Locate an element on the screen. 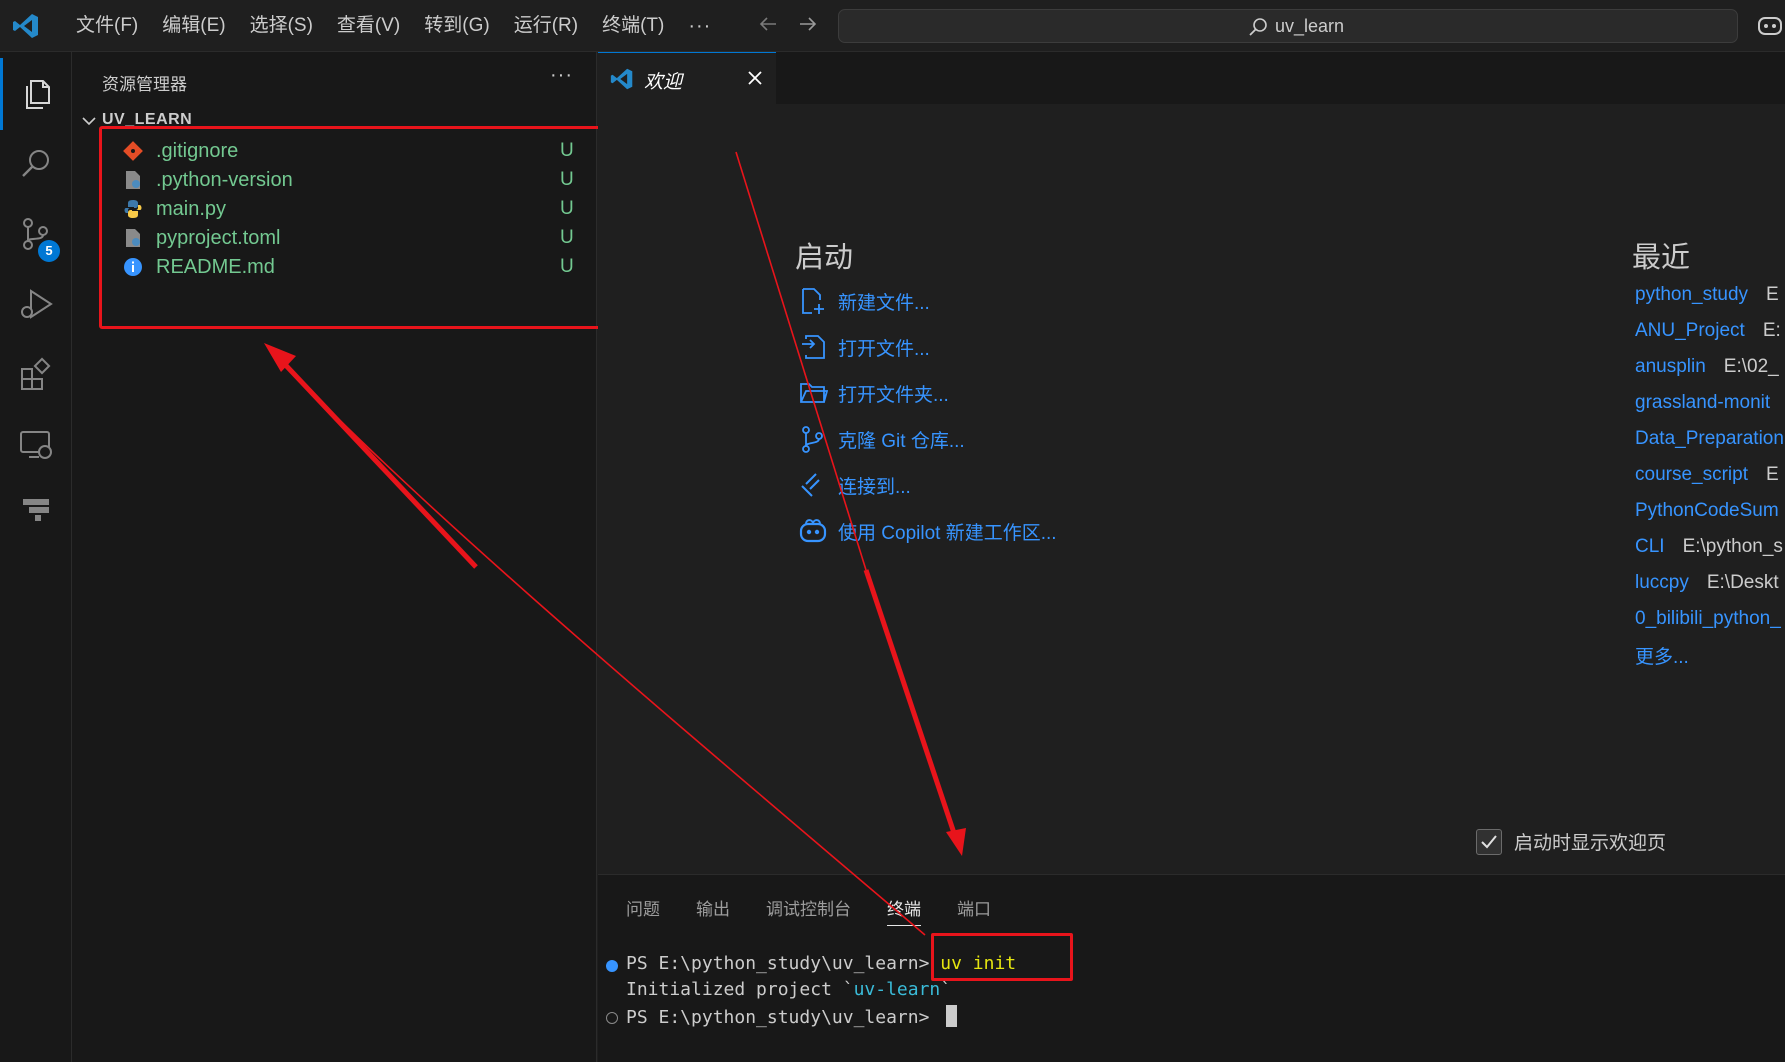 This screenshot has height=1062, width=1785. explorer-button is located at coordinates (36, 94).